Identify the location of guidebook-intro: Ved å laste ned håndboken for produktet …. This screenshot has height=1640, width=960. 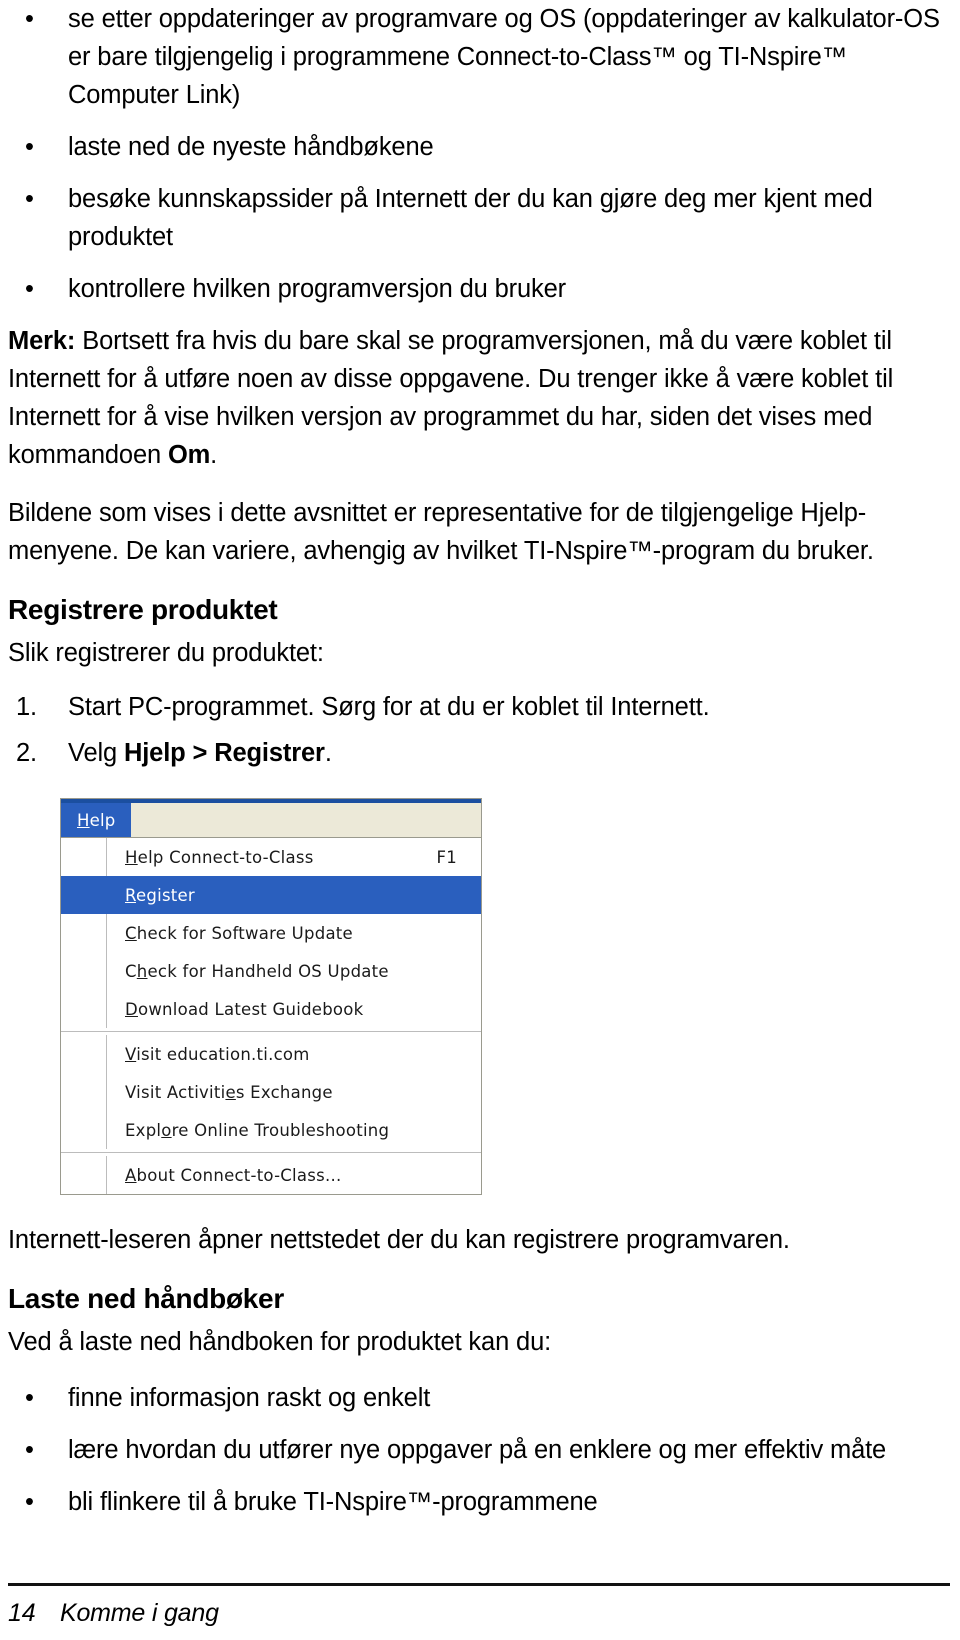
(280, 1342).